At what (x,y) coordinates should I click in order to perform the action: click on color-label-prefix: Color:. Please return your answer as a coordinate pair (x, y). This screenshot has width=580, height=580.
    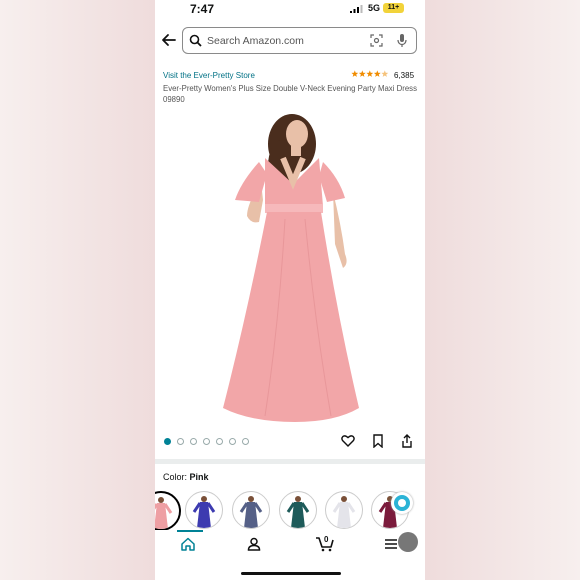
    Looking at the image, I should click on (176, 477).